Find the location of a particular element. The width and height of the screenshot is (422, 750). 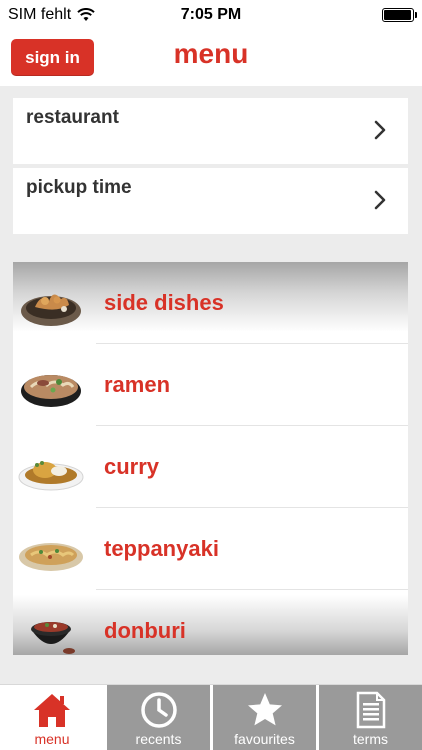

category-teppanyaki: teppanyaki is located at coordinates (210, 549).